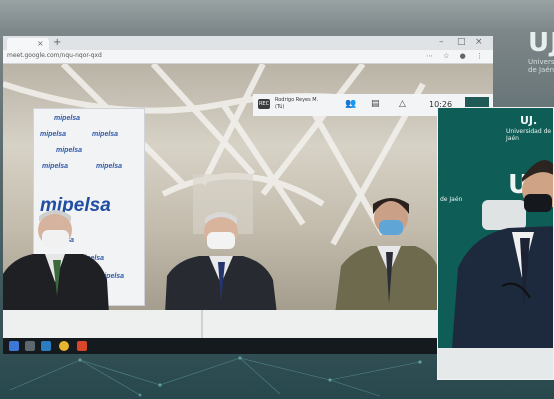 Image resolution: width=554 pixels, height=399 pixels. What do you see at coordinates (264, 104) in the screenshot?
I see `recording-badge: REC` at bounding box center [264, 104].